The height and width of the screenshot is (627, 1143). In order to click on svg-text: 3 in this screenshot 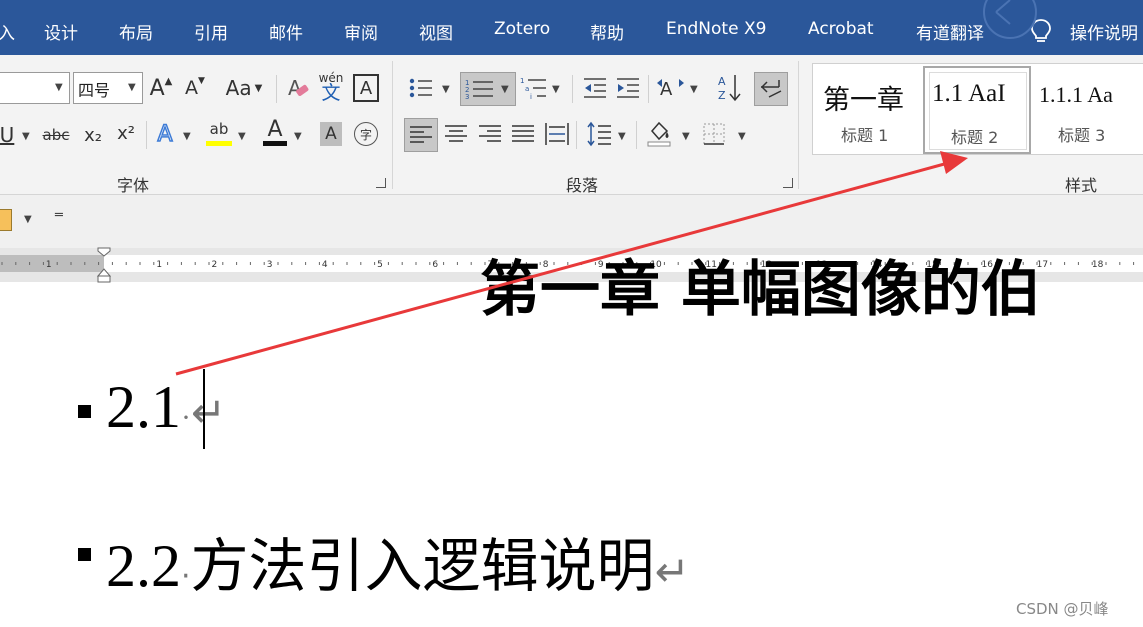, I will do `click(467, 96)`.